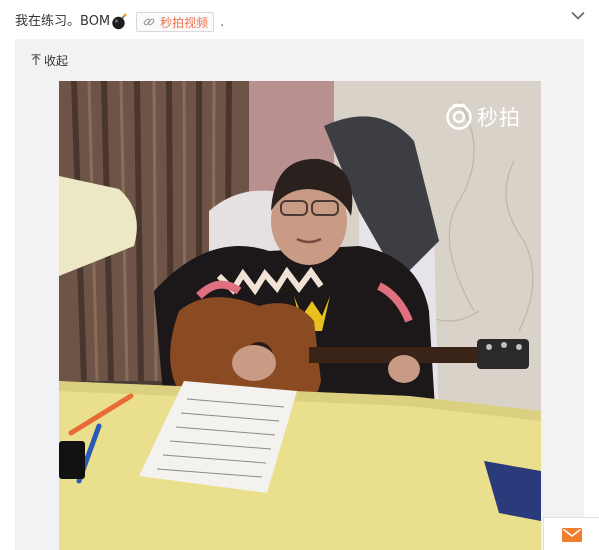 The height and width of the screenshot is (550, 599). I want to click on watermark-text: 秒拍, so click(499, 118).